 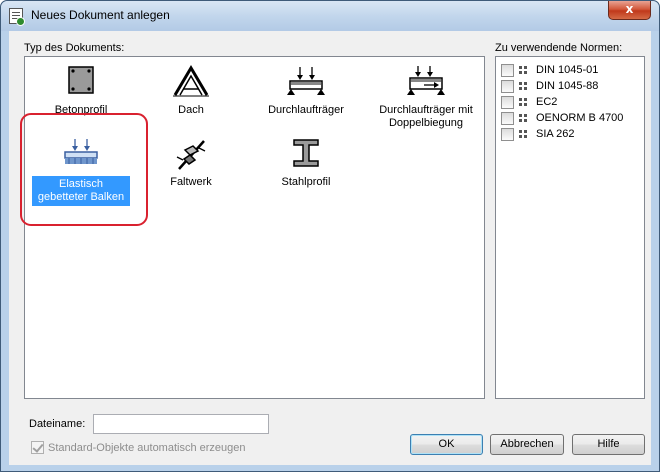 I want to click on cancel-button: Abbrechen, so click(x=527, y=444).